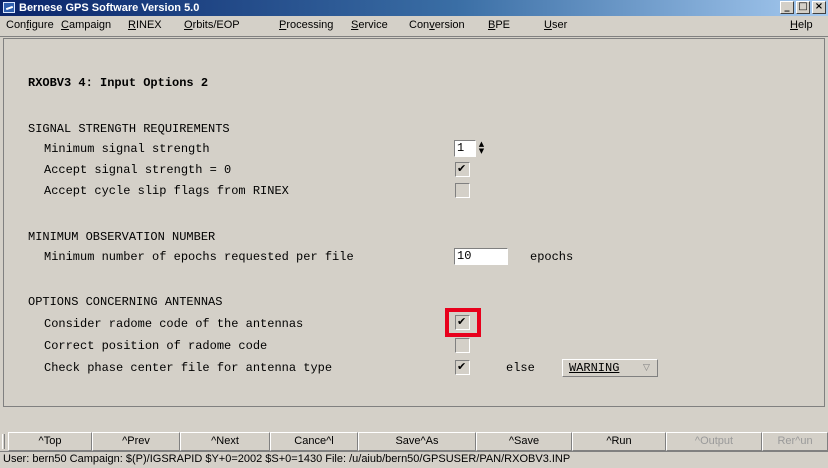 This screenshot has height=468, width=828. Describe the element at coordinates (138, 170) in the screenshot. I see `label-accept-zero-strength: Accept signal strength = 0` at that location.